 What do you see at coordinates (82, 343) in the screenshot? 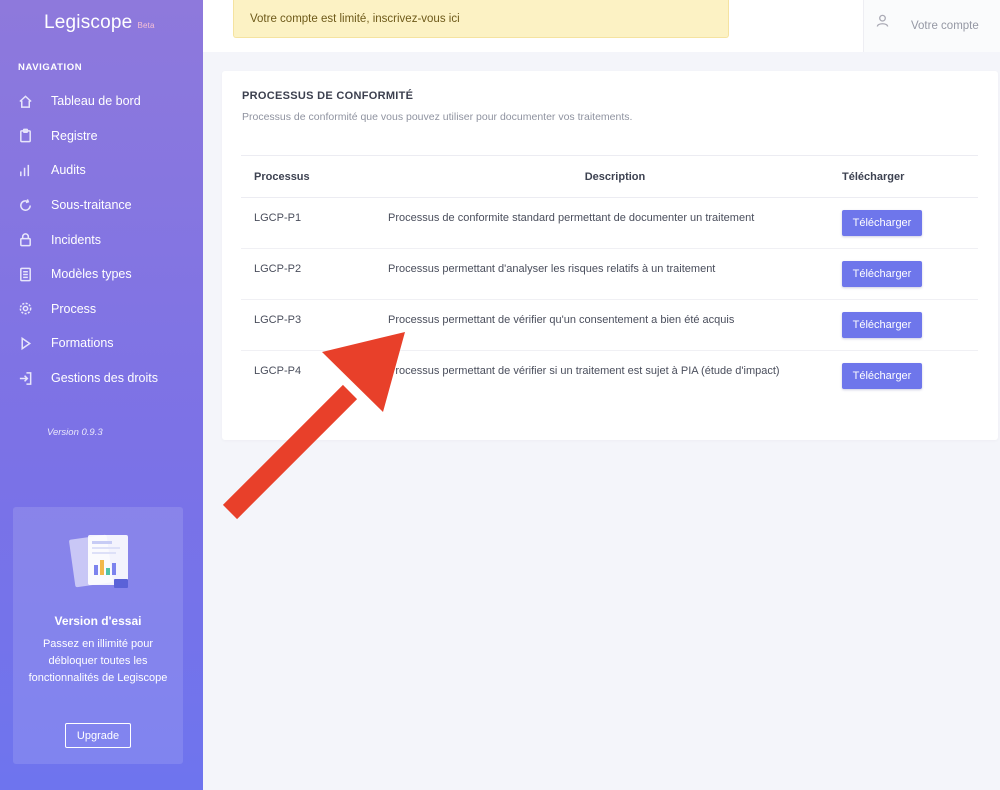
I see `sidebar-item-label: Formations` at bounding box center [82, 343].